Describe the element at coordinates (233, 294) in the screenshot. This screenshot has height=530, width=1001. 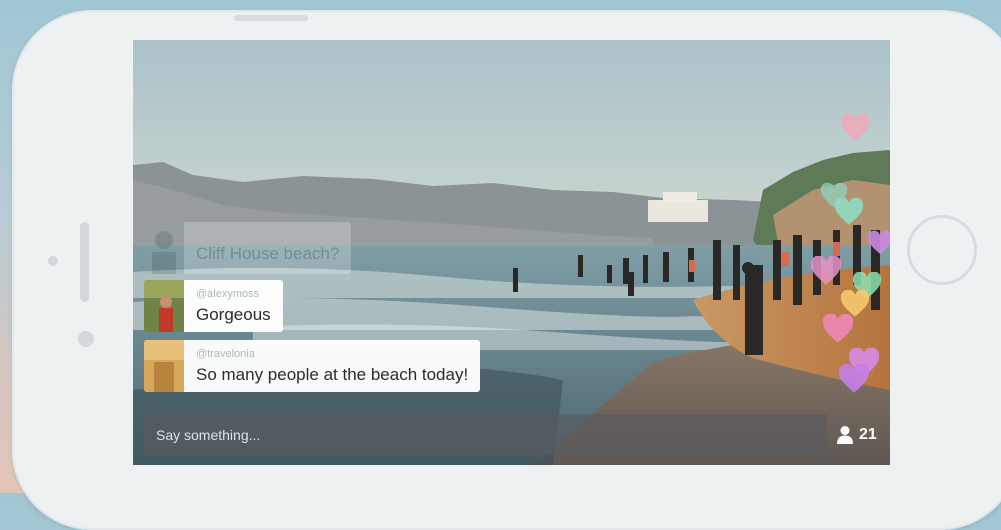
I see `comment-username: @alexymoss` at that location.